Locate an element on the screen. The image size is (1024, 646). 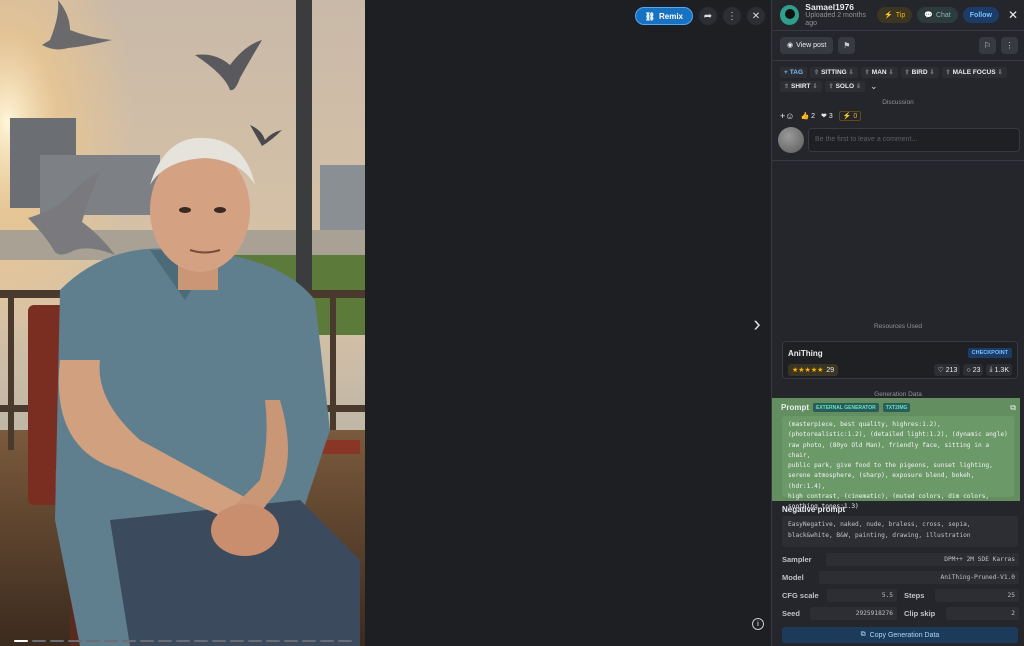
tag-chip: ⇧ BIRD ⇩ is located at coordinates (919, 72).